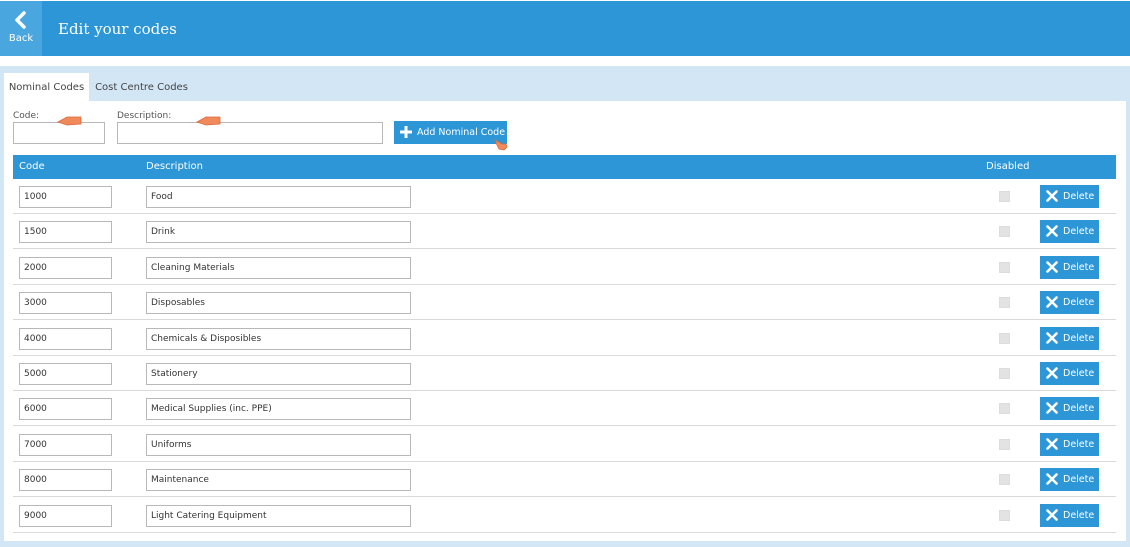 This screenshot has width=1130, height=547. I want to click on page-title: Edit your codes, so click(117, 29).